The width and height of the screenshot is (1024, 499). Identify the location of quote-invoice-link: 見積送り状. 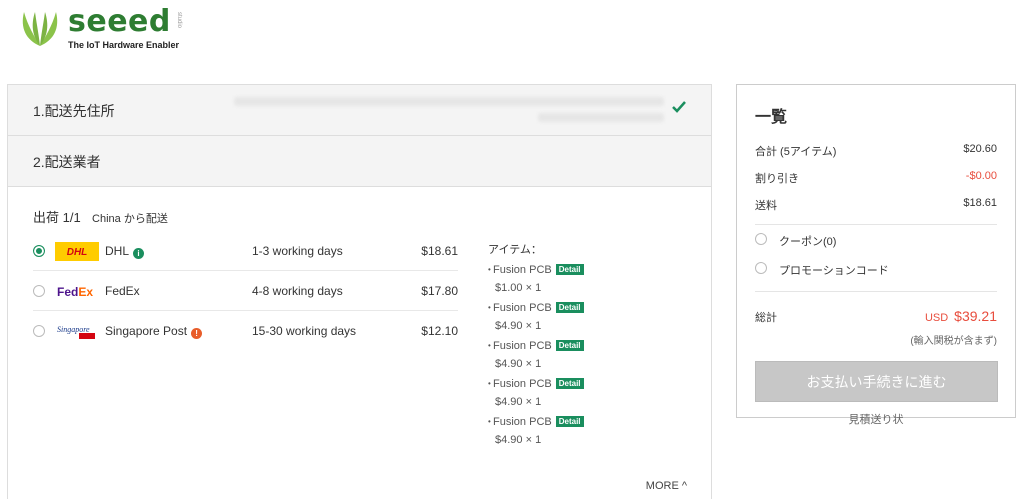
(876, 419).